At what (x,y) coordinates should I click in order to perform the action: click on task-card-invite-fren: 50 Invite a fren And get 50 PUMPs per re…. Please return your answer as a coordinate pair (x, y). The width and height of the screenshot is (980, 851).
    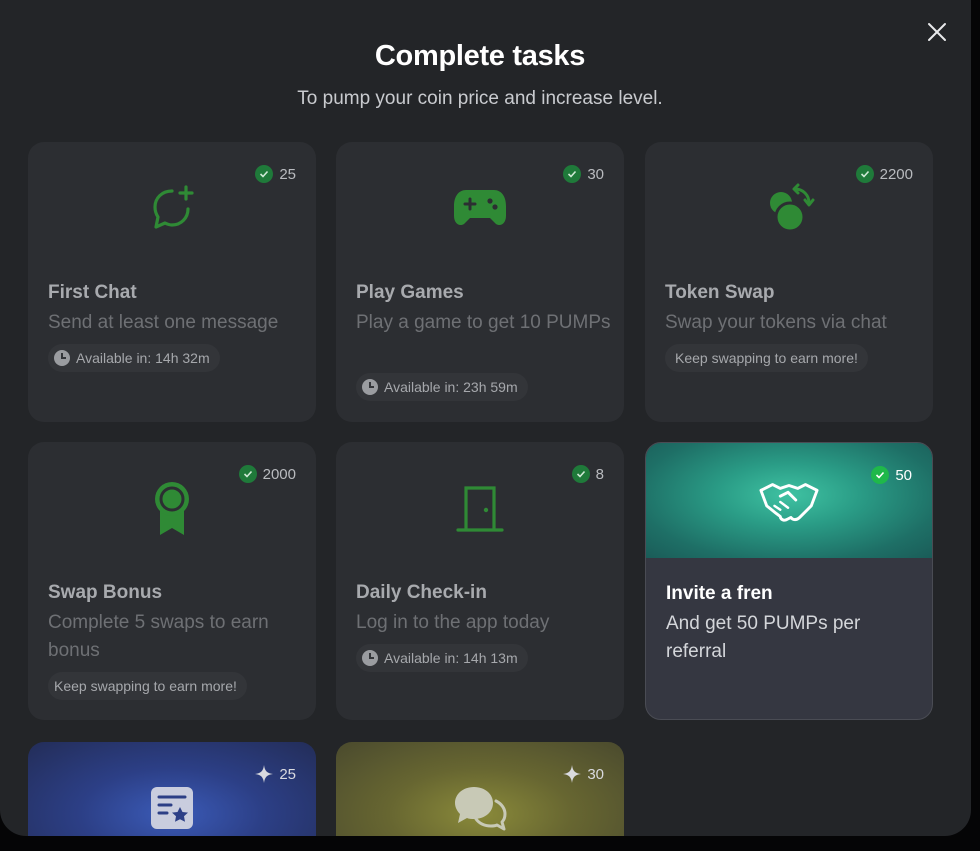
    Looking at the image, I should click on (789, 581).